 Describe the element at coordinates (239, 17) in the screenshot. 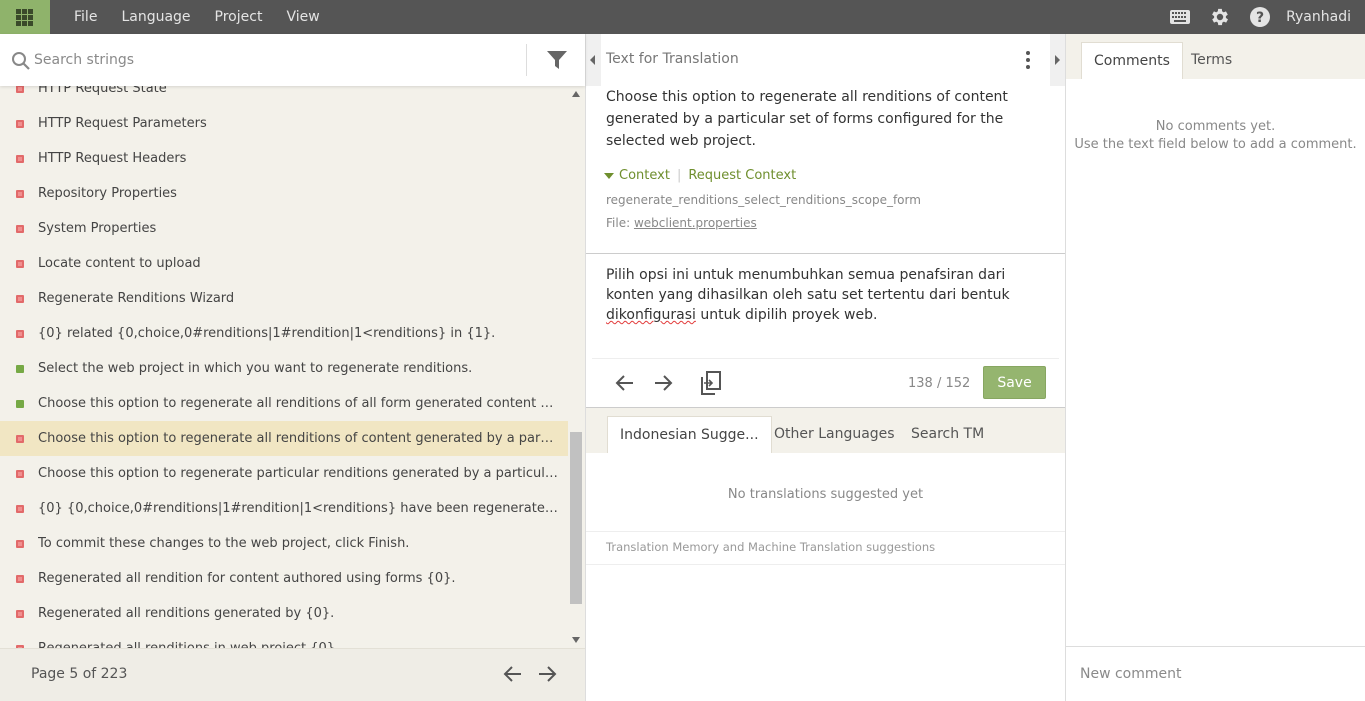

I see `menu-project: Project` at that location.